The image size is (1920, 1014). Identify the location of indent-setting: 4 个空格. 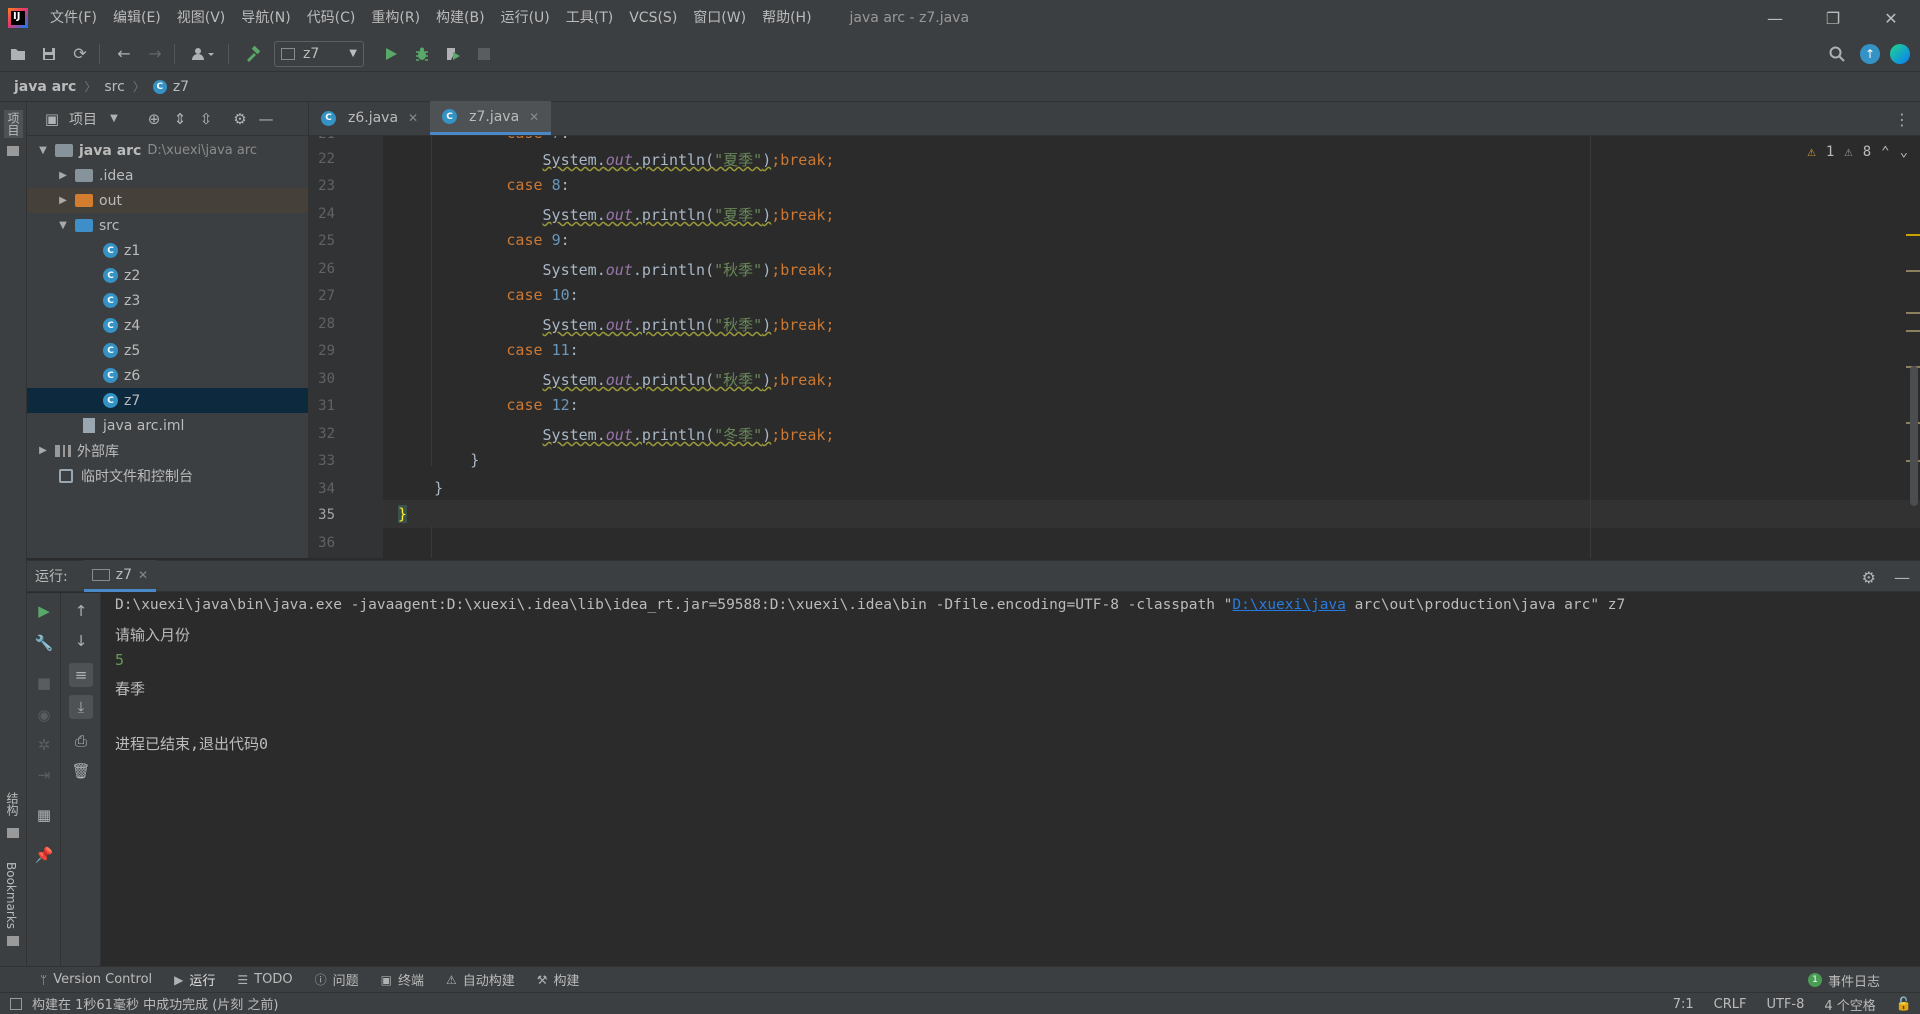
(1849, 1004).